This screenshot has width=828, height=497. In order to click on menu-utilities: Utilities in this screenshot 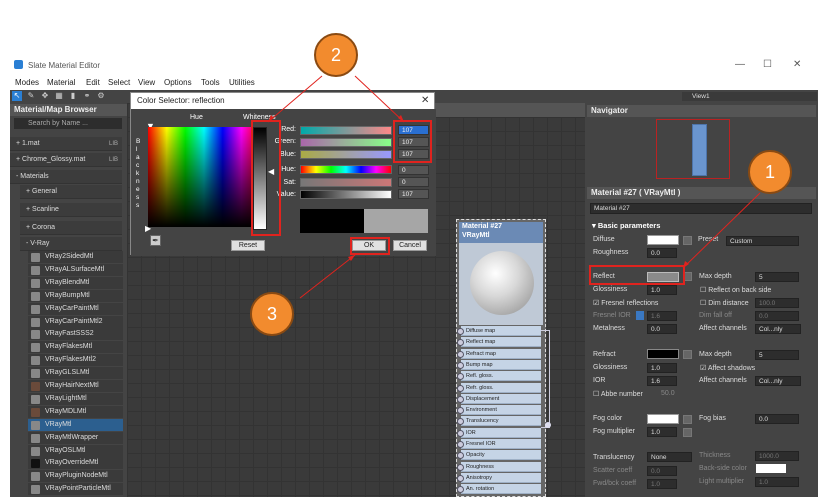, I will do `click(242, 82)`.